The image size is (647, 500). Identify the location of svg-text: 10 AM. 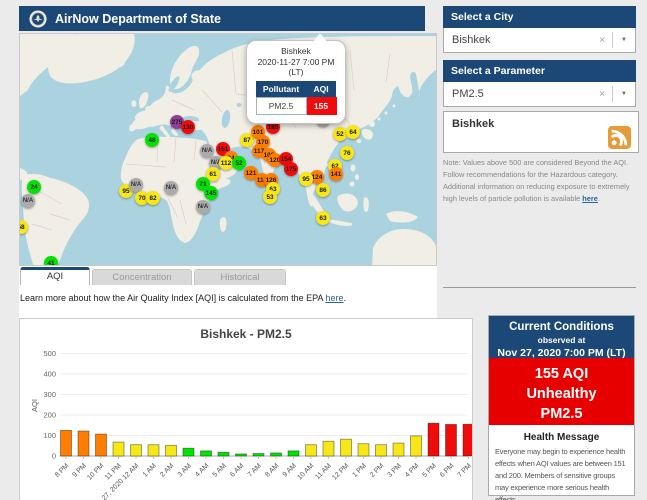
(305, 471).